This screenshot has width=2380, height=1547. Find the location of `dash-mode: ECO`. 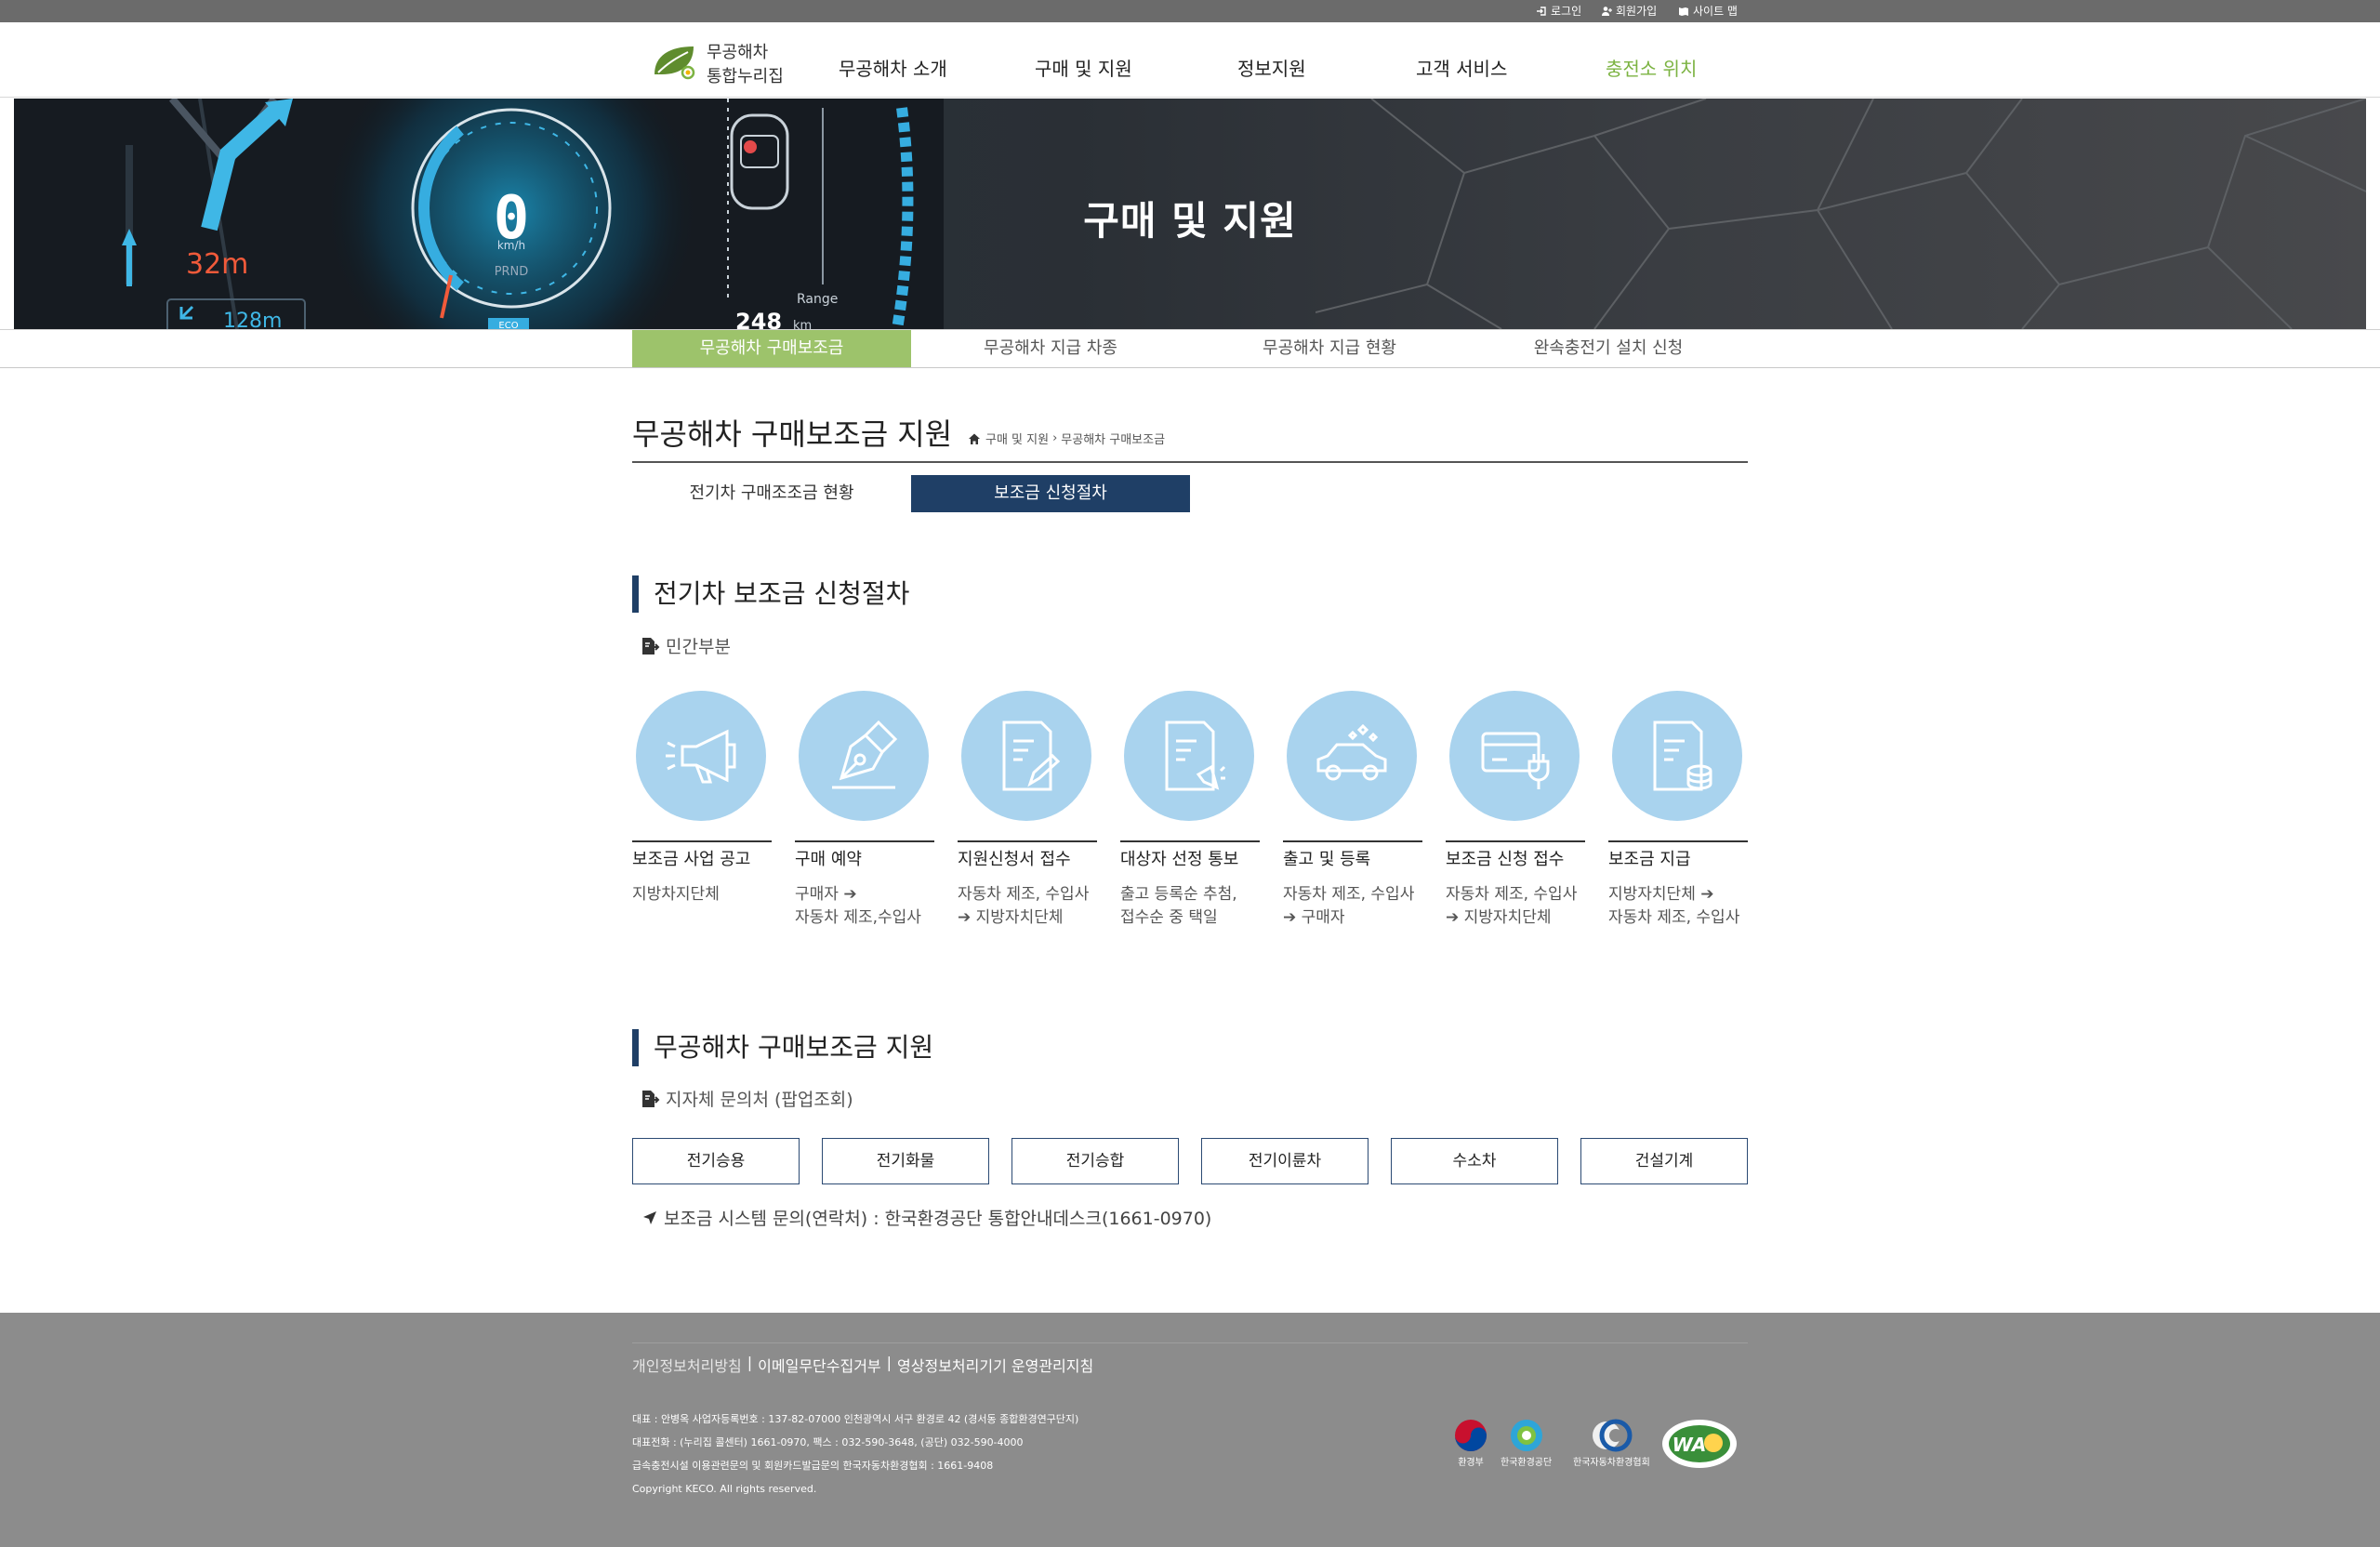

dash-mode: ECO is located at coordinates (508, 325).